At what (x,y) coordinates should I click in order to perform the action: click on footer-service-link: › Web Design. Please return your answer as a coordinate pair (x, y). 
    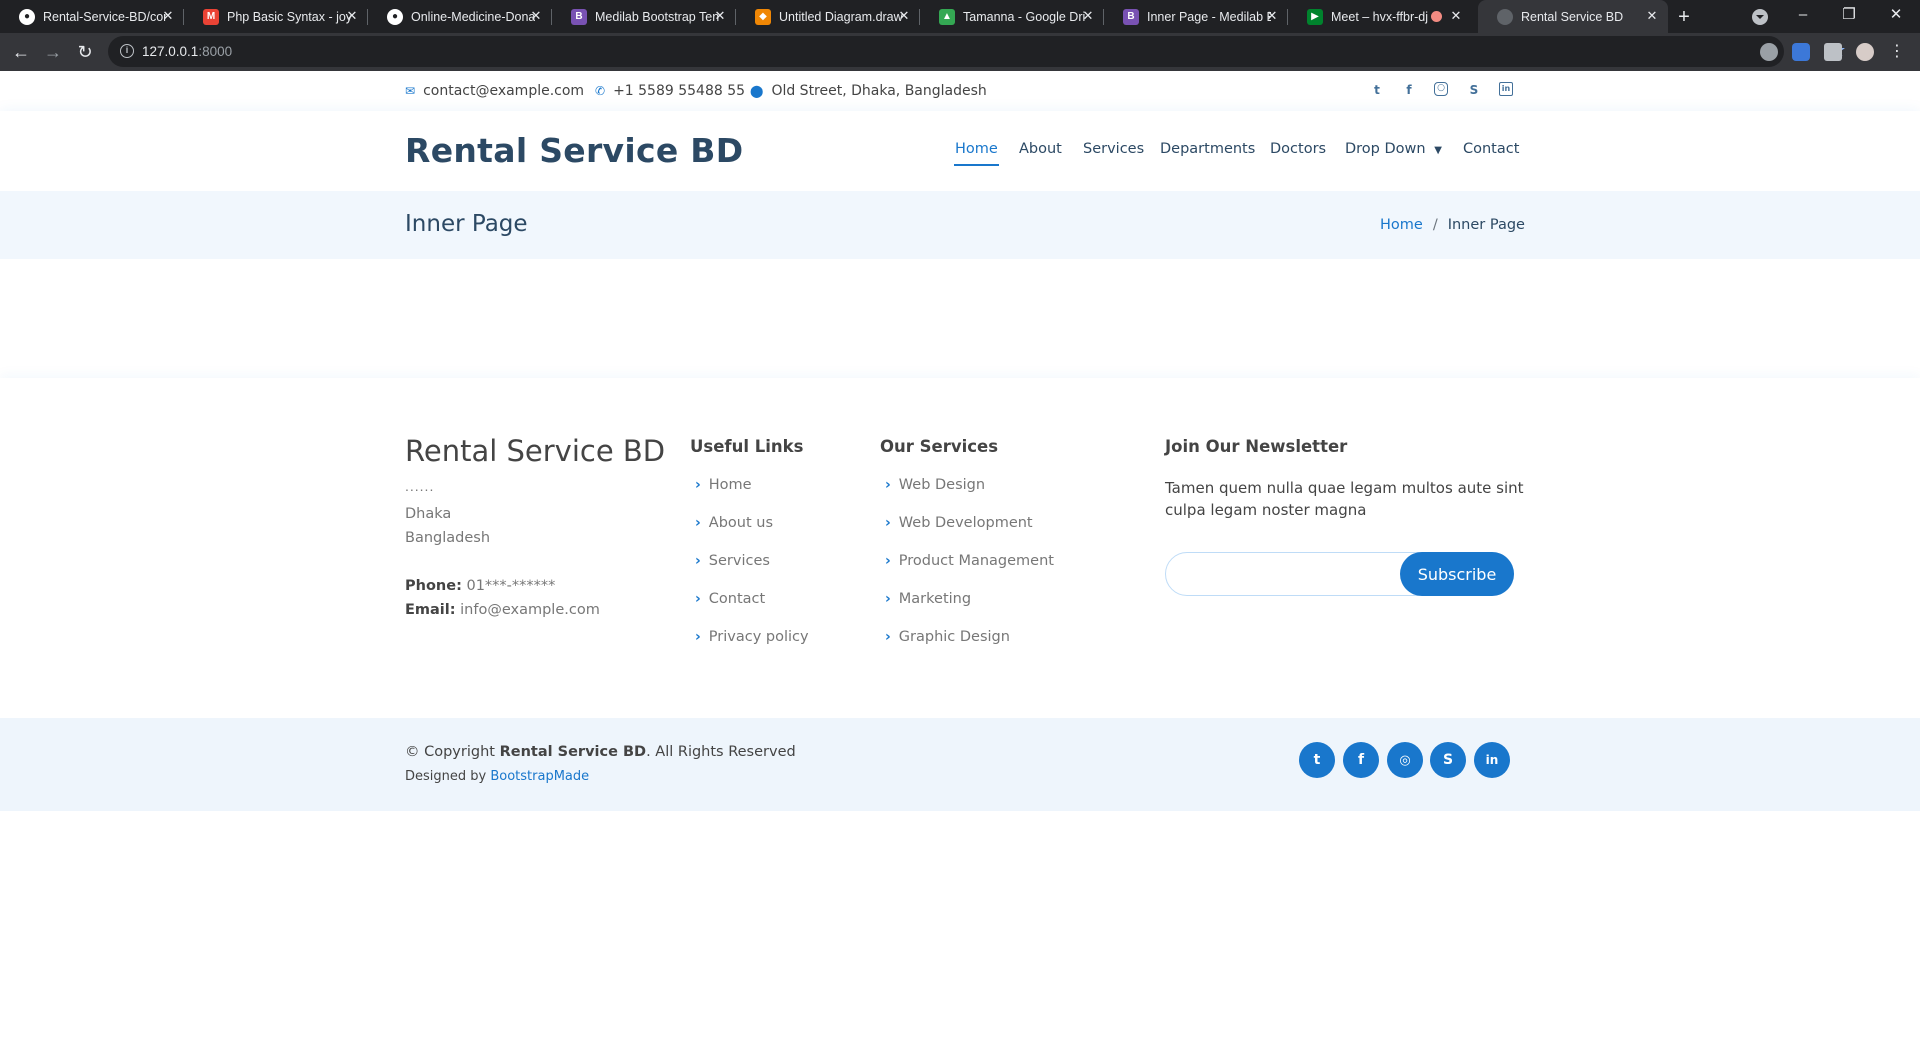
    Looking at the image, I should click on (935, 485).